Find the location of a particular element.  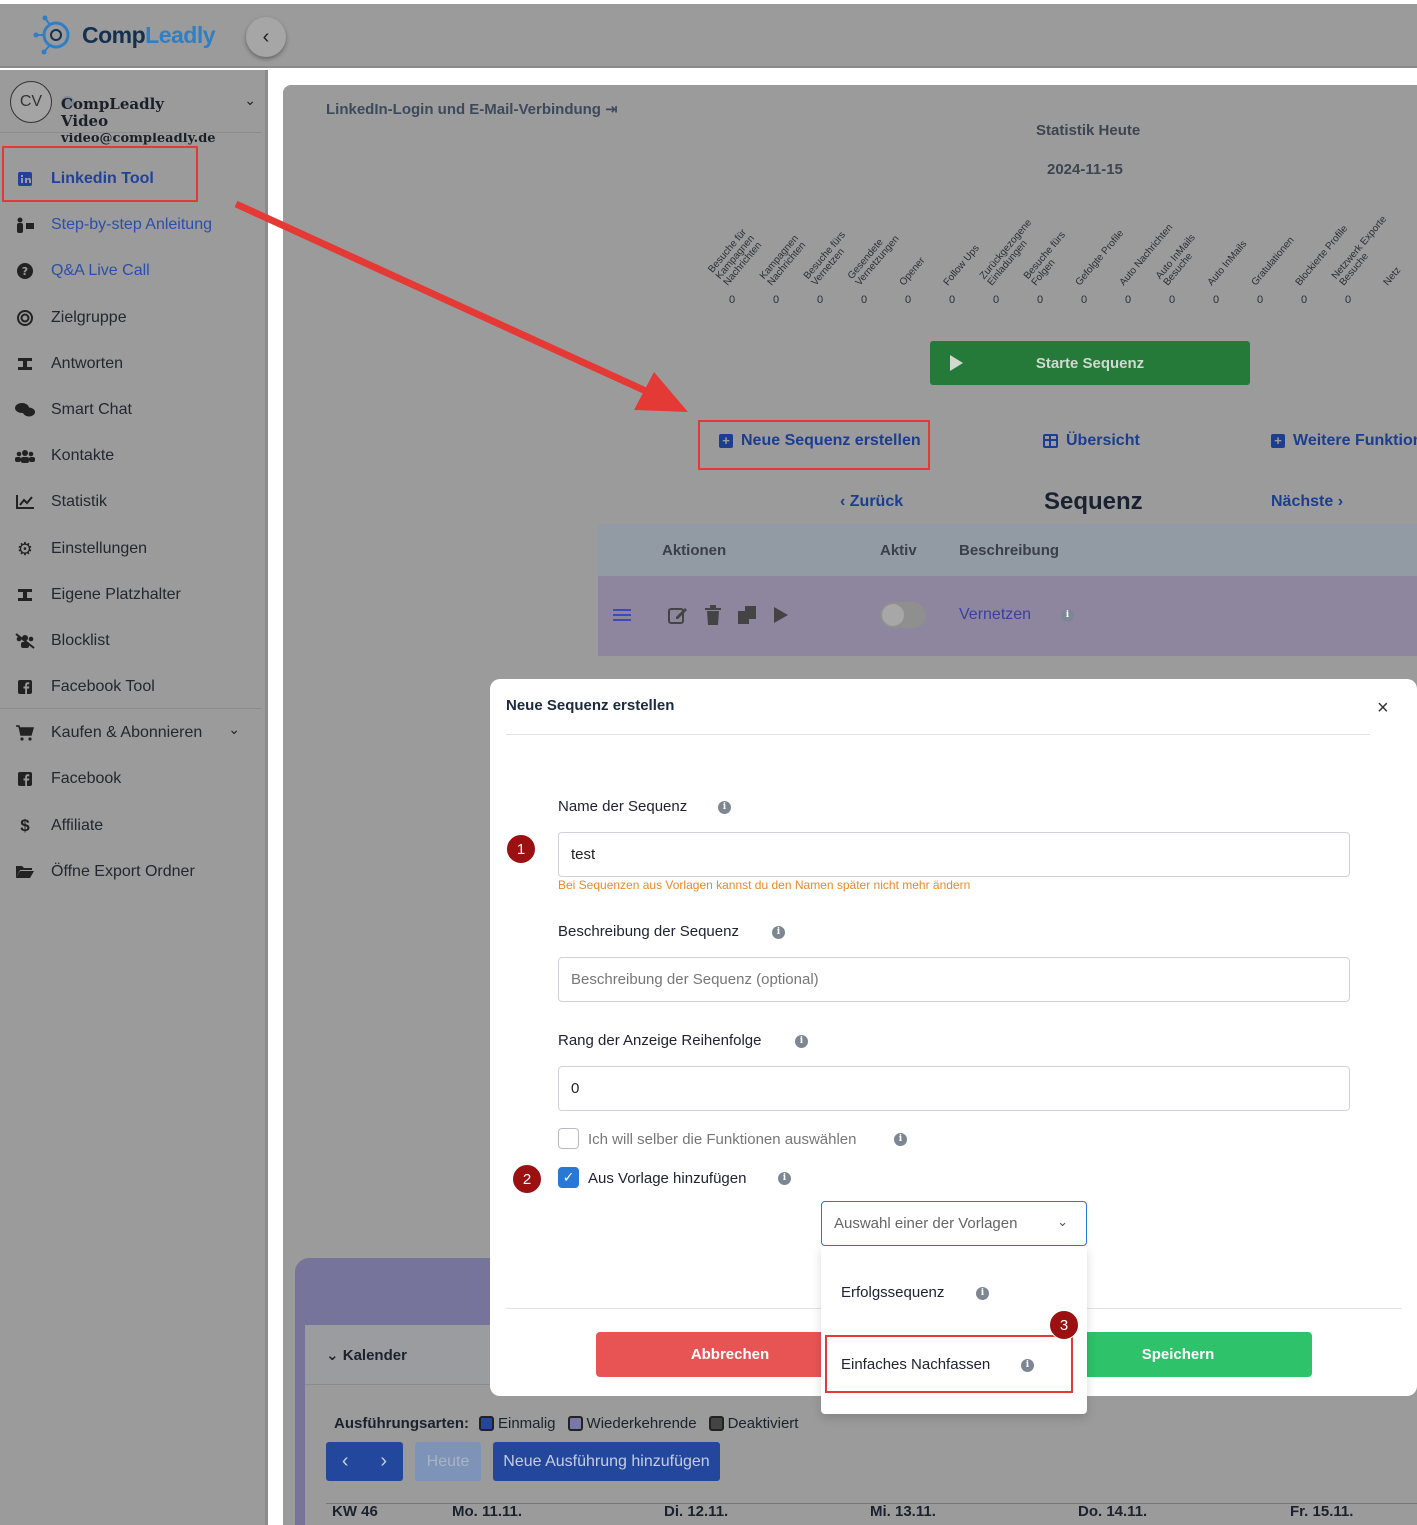

avatar: CV is located at coordinates (31, 102).